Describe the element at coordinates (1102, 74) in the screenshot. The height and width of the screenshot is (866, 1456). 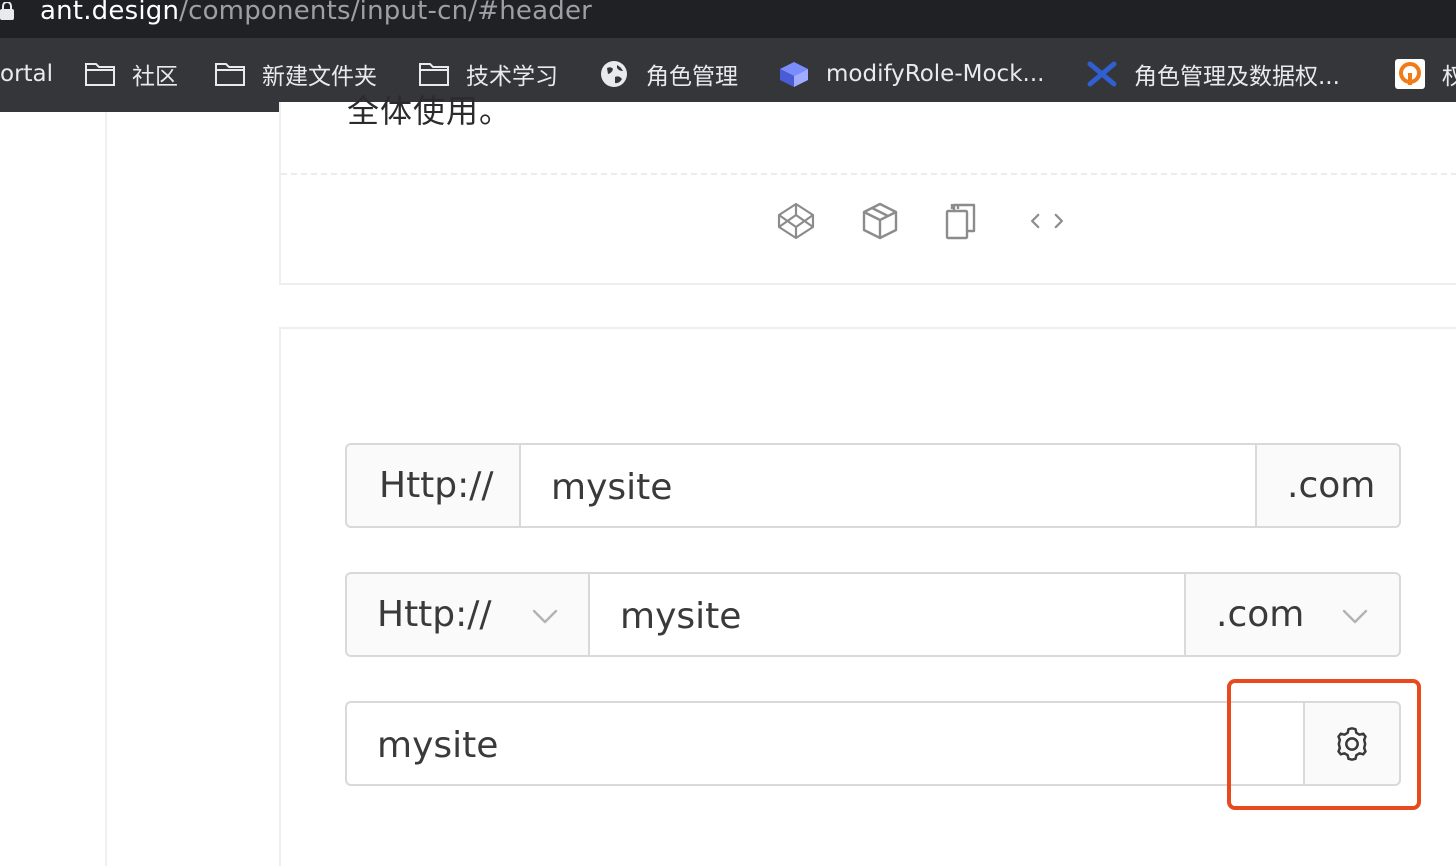
I see `app-icon` at that location.